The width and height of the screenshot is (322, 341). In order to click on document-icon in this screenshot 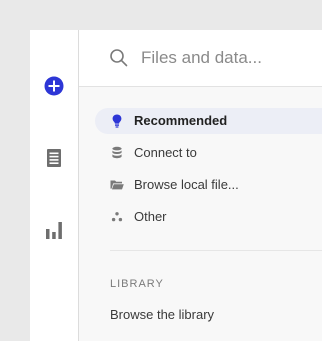, I will do `click(54, 158)`.